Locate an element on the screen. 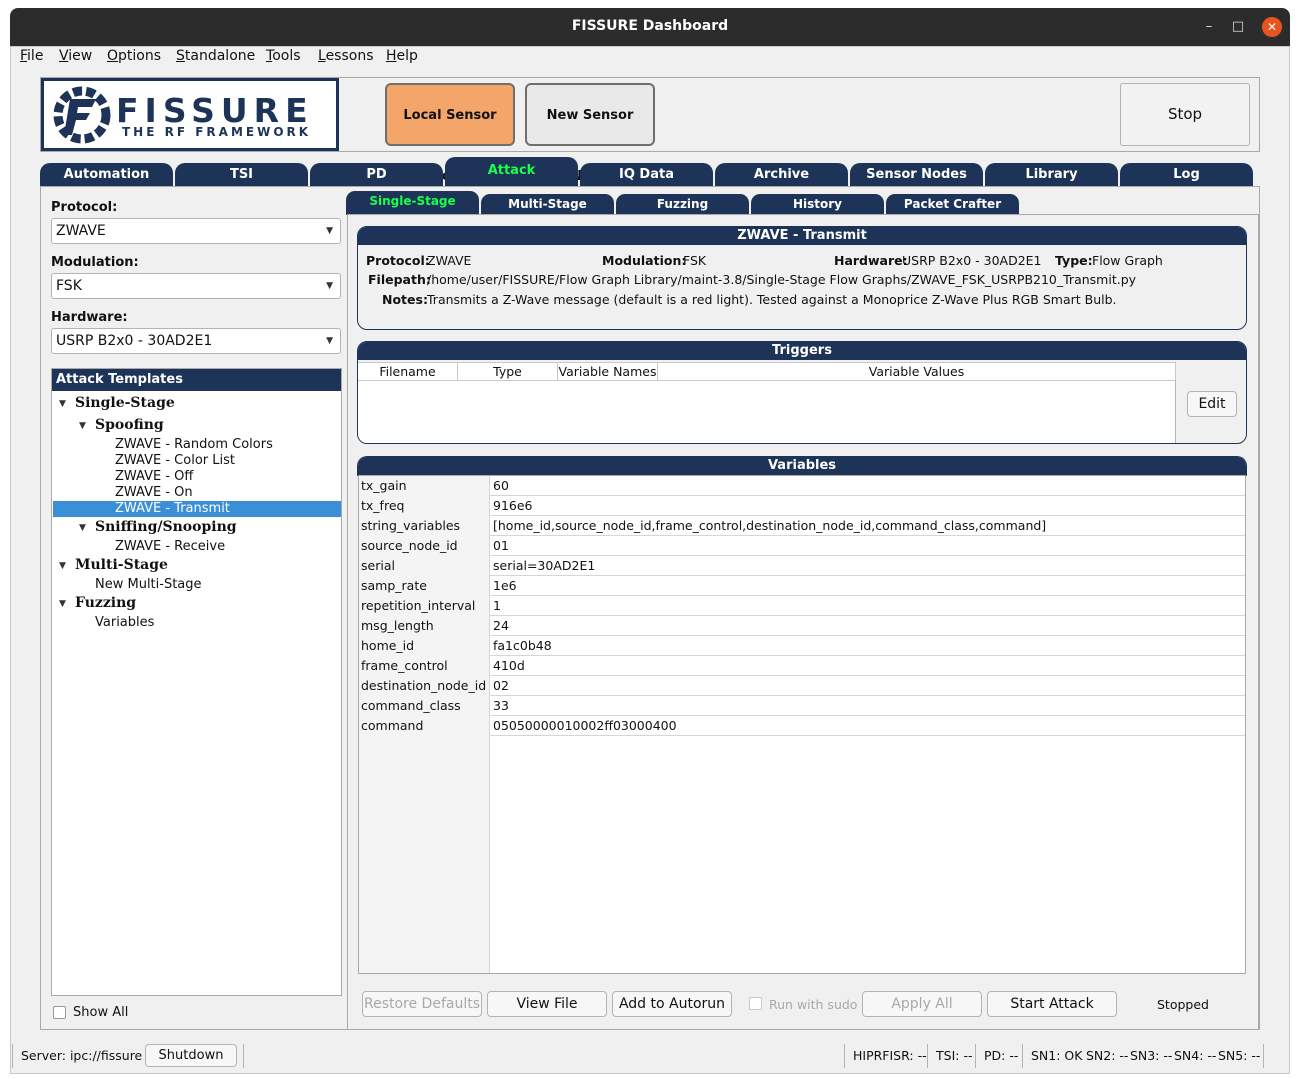 This screenshot has width=1300, height=1079. tab-automation: Automation is located at coordinates (106, 175).